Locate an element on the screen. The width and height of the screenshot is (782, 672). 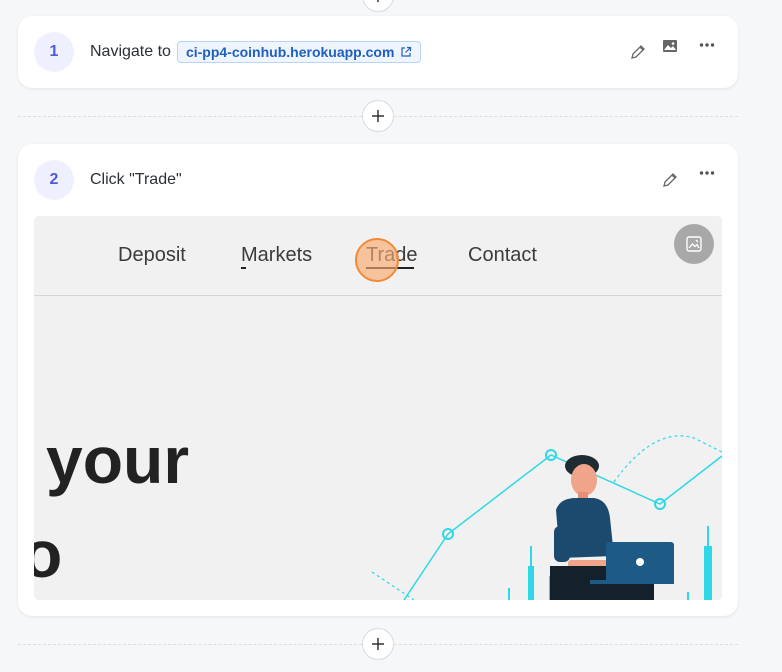
image-icon is located at coordinates (670, 46).